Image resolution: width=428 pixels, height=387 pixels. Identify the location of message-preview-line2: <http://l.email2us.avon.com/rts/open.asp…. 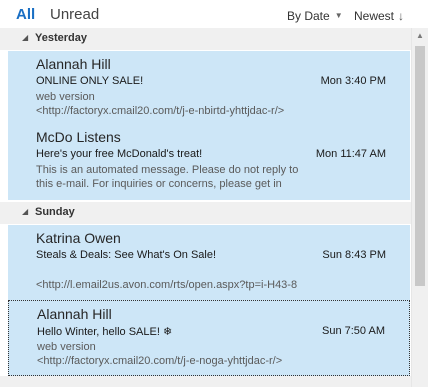
(167, 285).